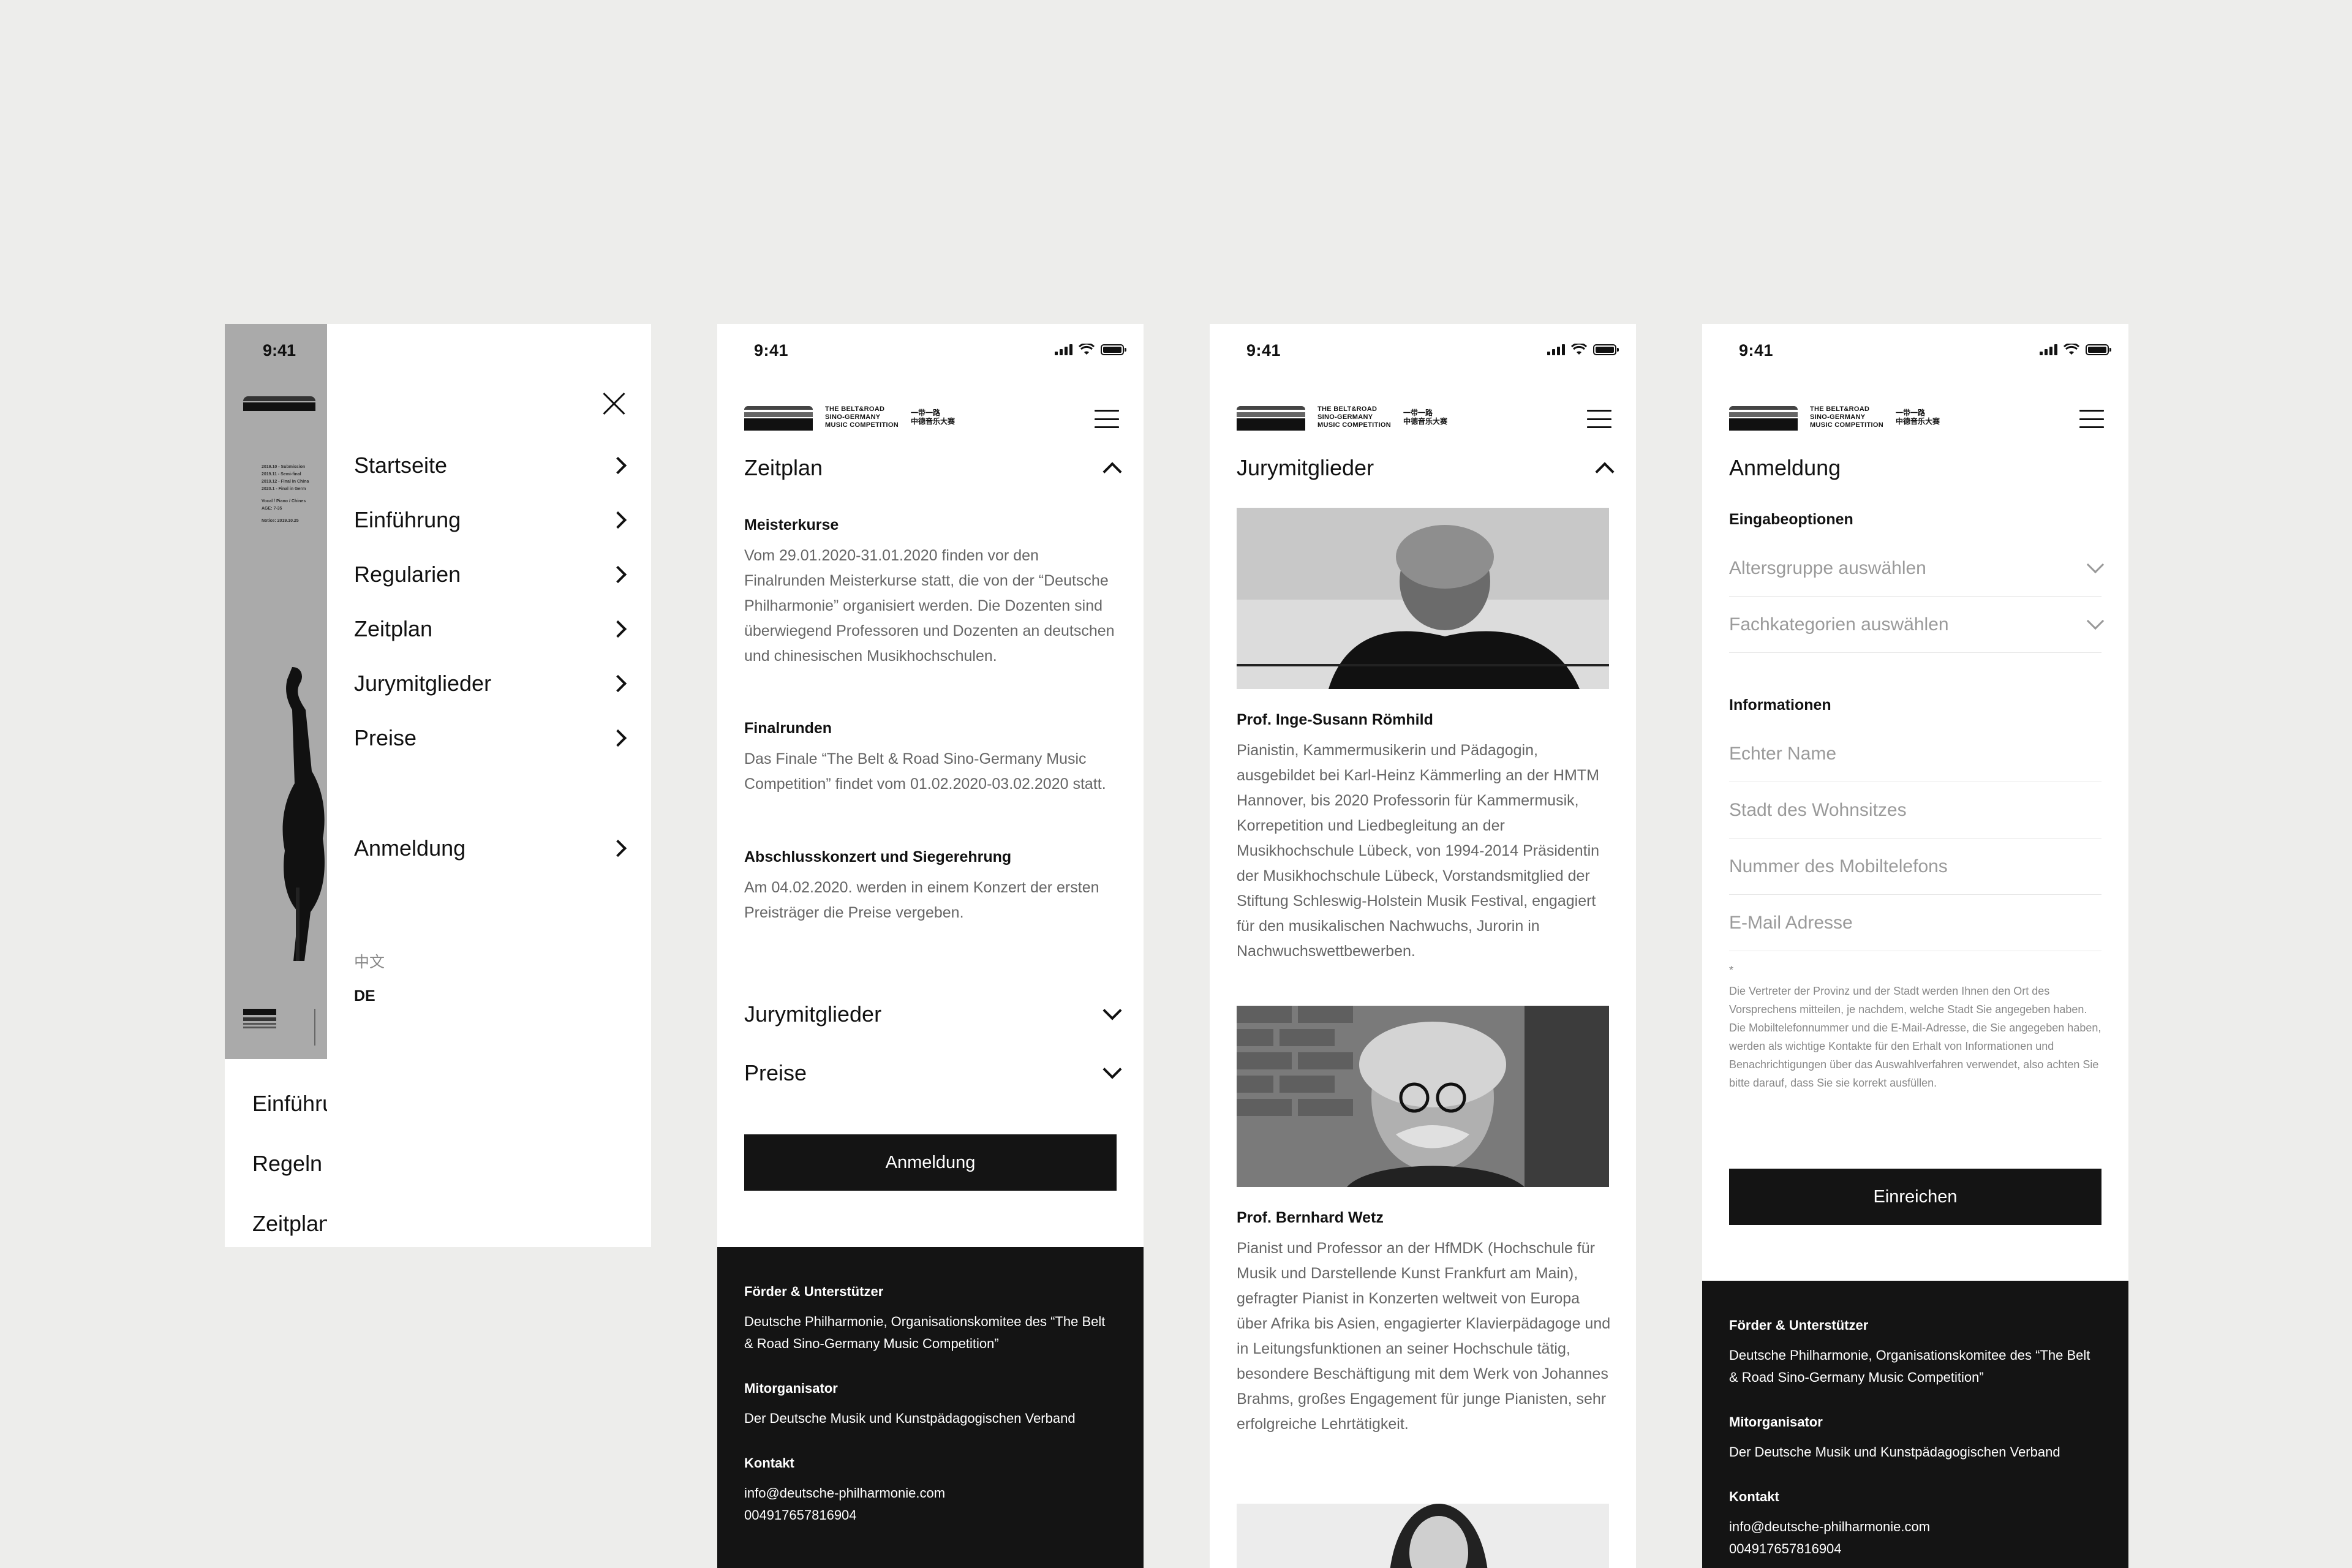 Image resolution: width=2352 pixels, height=1568 pixels. What do you see at coordinates (930, 1162) in the screenshot?
I see `anmeldung-button: Anmeldung` at bounding box center [930, 1162].